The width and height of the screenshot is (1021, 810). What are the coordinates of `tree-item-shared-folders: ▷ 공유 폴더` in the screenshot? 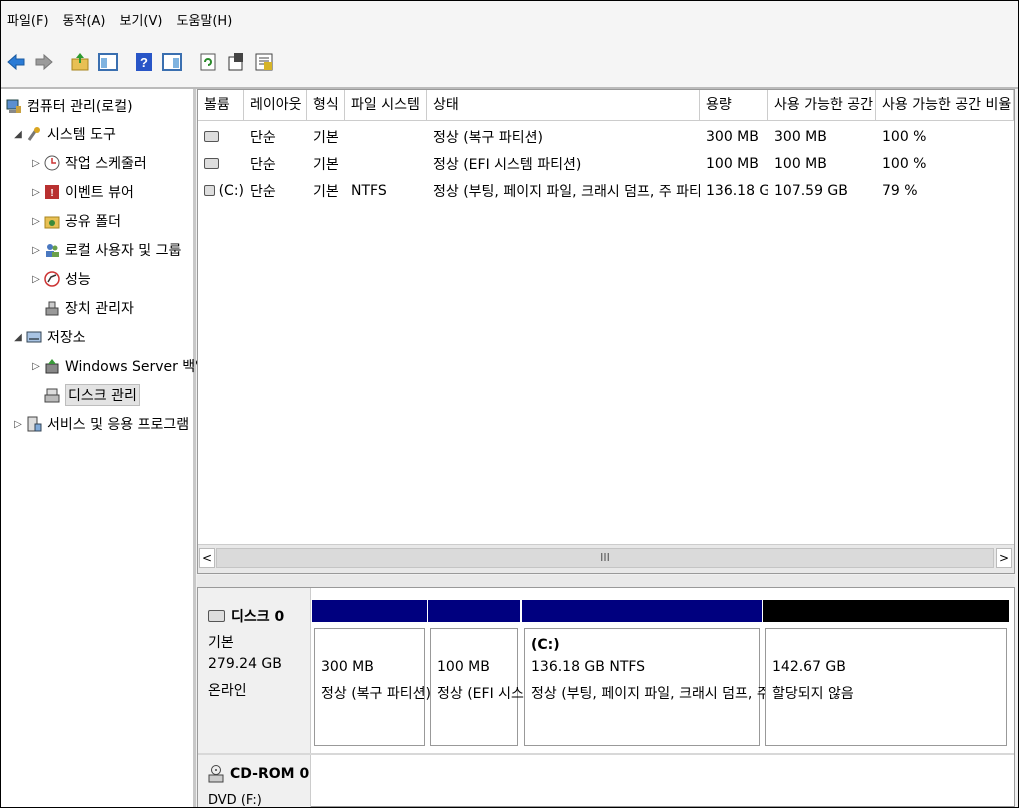 It's located at (75, 221).